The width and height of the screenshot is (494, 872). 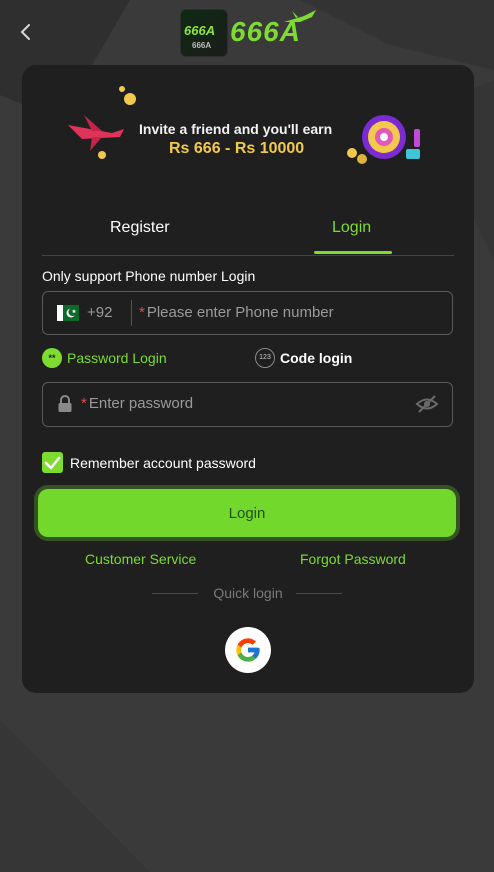 I want to click on lock-icon, so click(x=65, y=403).